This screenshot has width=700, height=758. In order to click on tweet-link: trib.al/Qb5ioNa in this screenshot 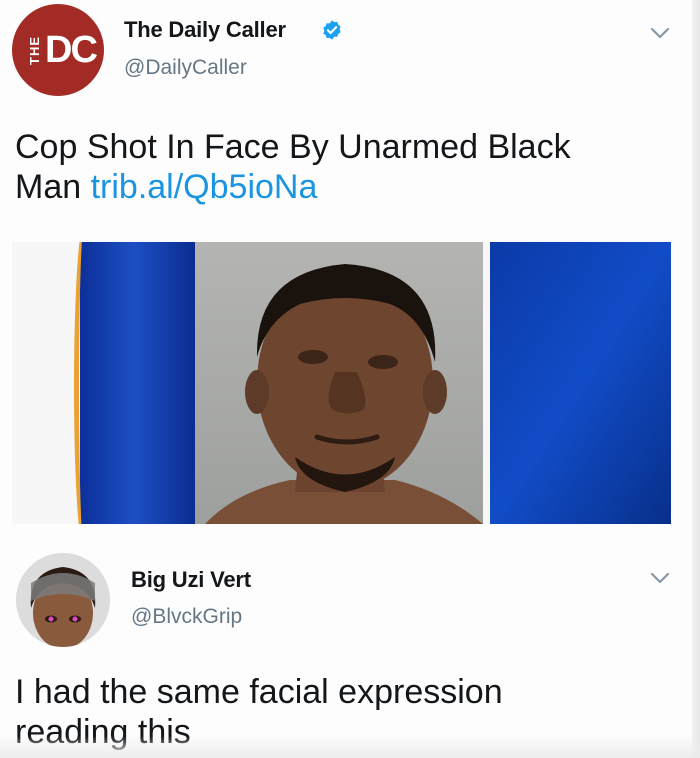, I will do `click(204, 187)`.